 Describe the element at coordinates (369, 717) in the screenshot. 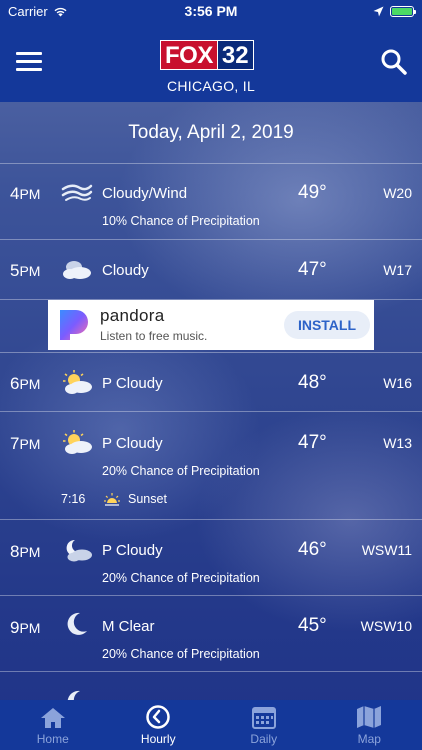

I see `map-icon` at that location.